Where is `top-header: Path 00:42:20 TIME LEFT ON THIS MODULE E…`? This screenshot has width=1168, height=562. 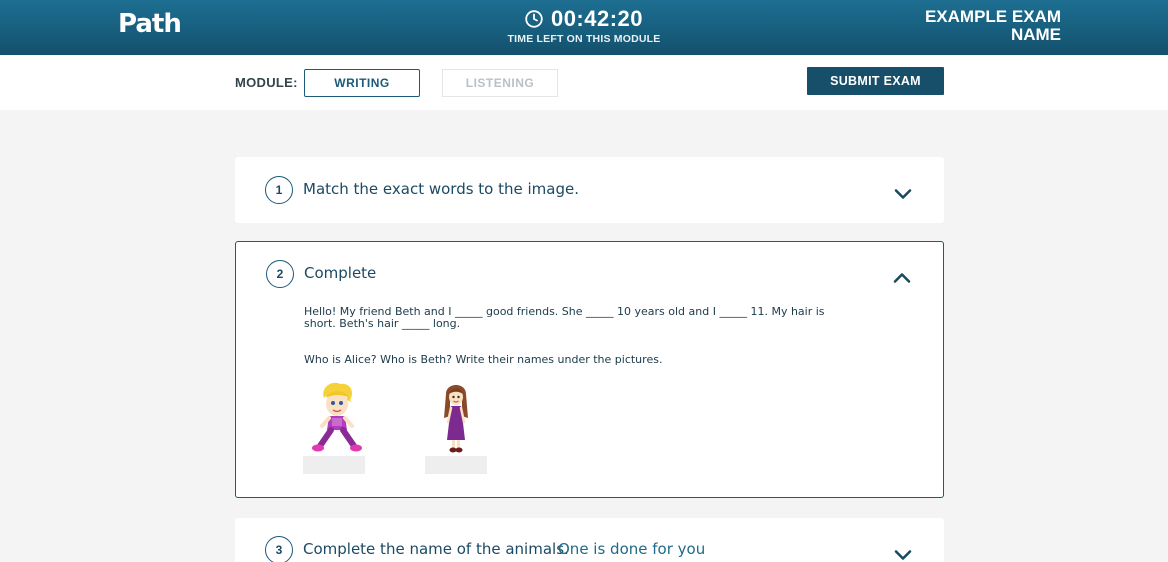
top-header: Path 00:42:20 TIME LEFT ON THIS MODULE E… is located at coordinates (584, 27).